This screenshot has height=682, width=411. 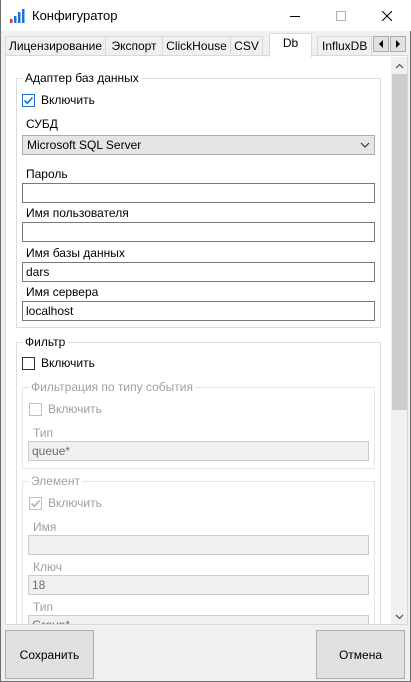 I want to click on save-button: Сохранить, so click(x=49, y=654).